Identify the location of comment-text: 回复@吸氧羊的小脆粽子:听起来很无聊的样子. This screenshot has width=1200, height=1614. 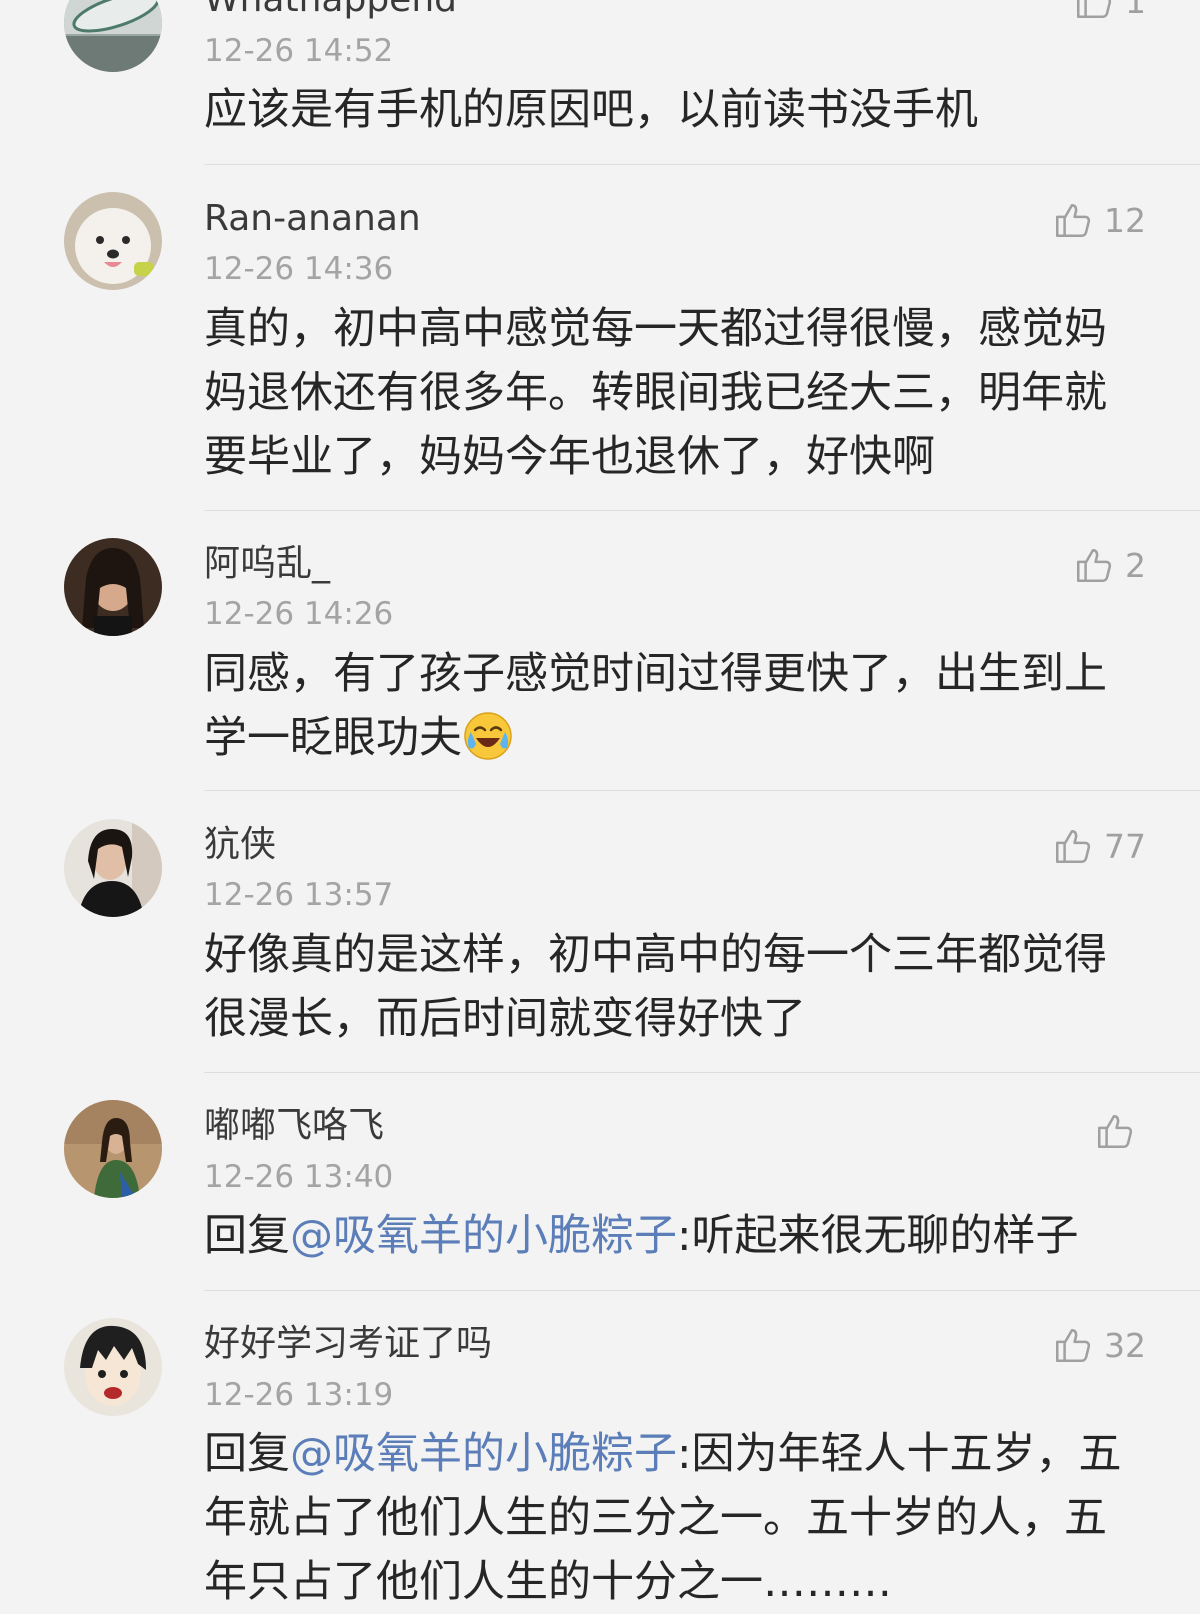
(669, 1236).